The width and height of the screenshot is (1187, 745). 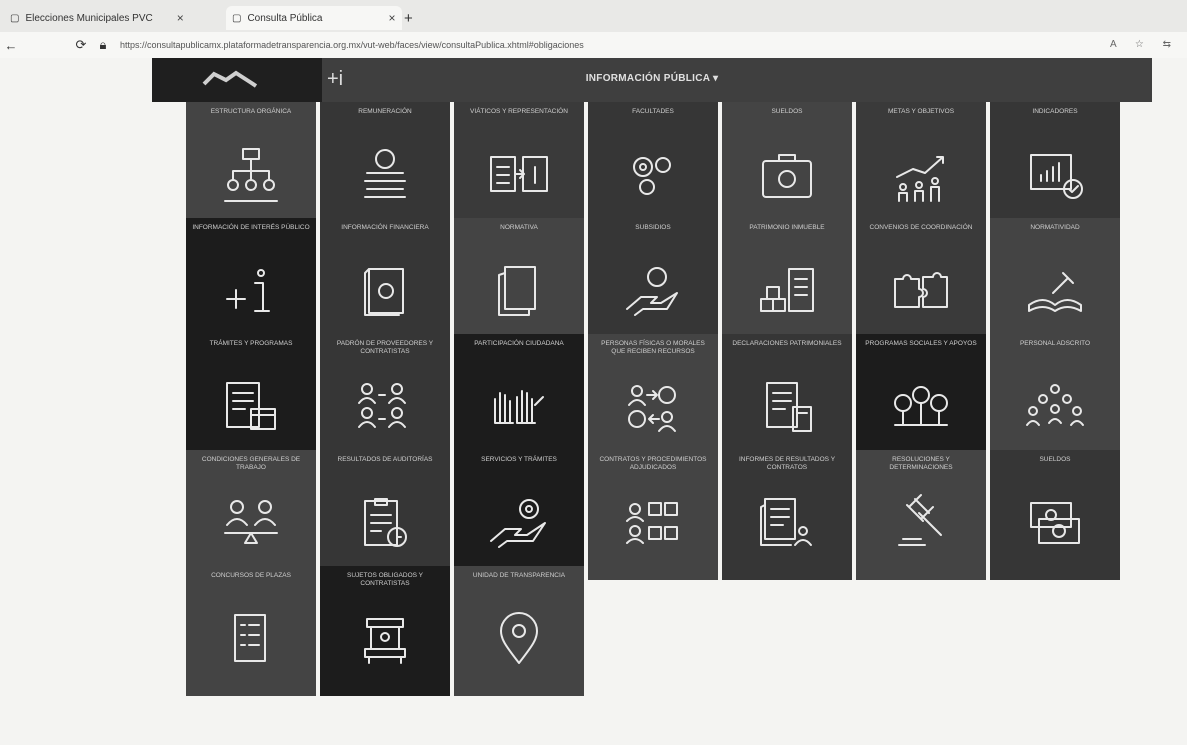 I want to click on tile-estructura-organica: ESTRUCTURA ORGÁNICA, so click(x=251, y=167).